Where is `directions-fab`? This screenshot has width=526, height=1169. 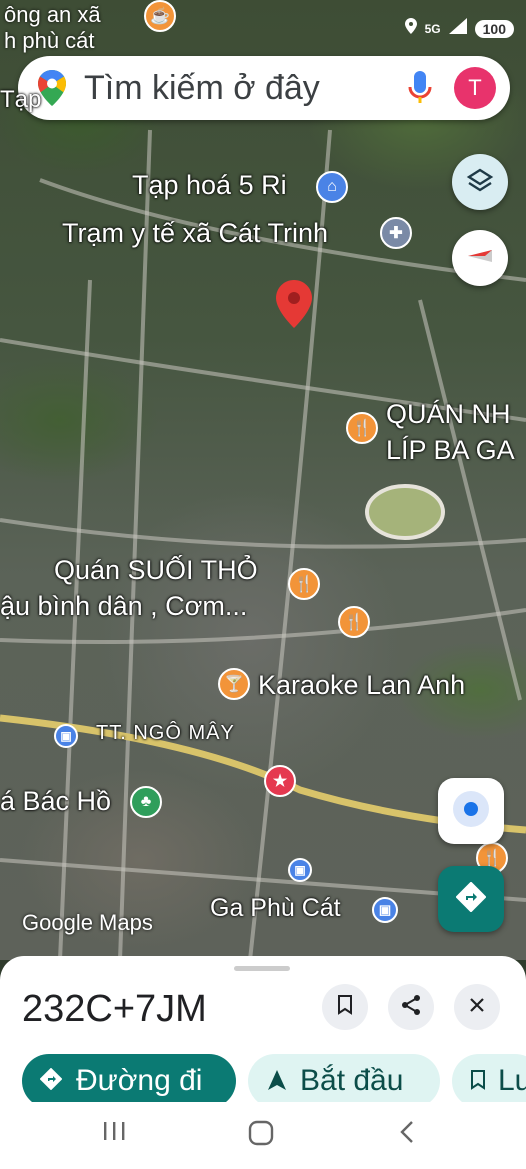 directions-fab is located at coordinates (471, 899).